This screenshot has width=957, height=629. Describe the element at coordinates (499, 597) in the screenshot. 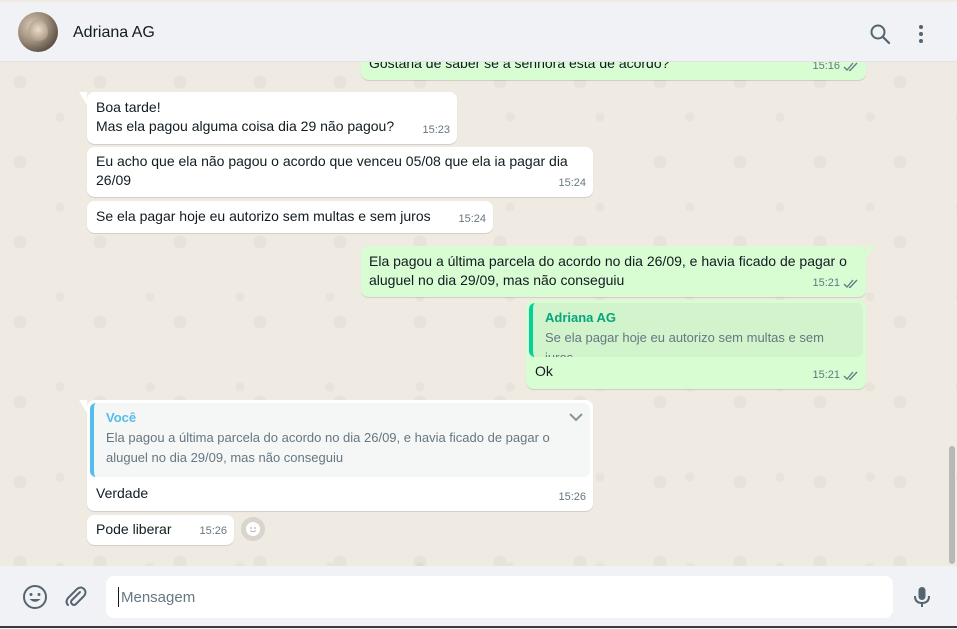

I see `message-input: Mensagem` at that location.